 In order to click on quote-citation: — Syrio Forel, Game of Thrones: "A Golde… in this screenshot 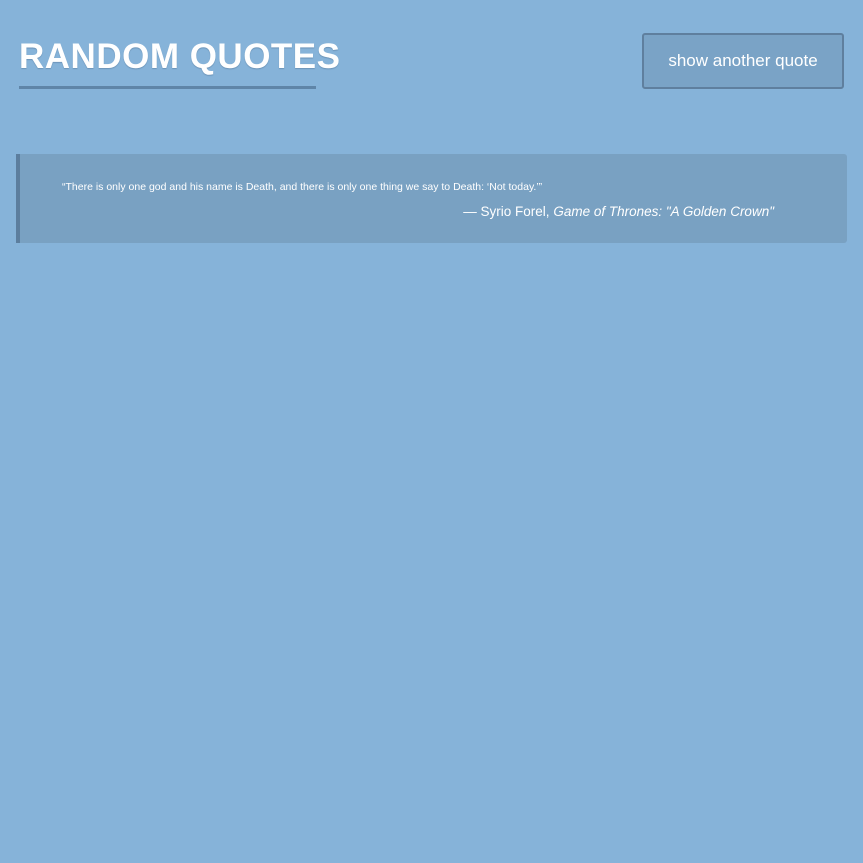, I will do `click(618, 212)`.